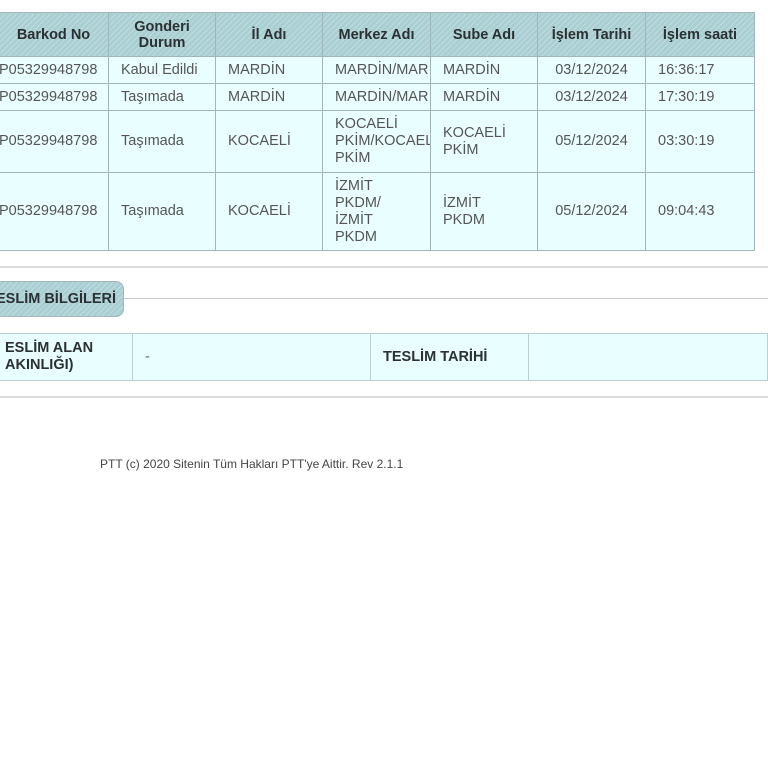 This screenshot has width=768, height=768. What do you see at coordinates (54, 34) in the screenshot?
I see `header-barkod: Barkod No` at bounding box center [54, 34].